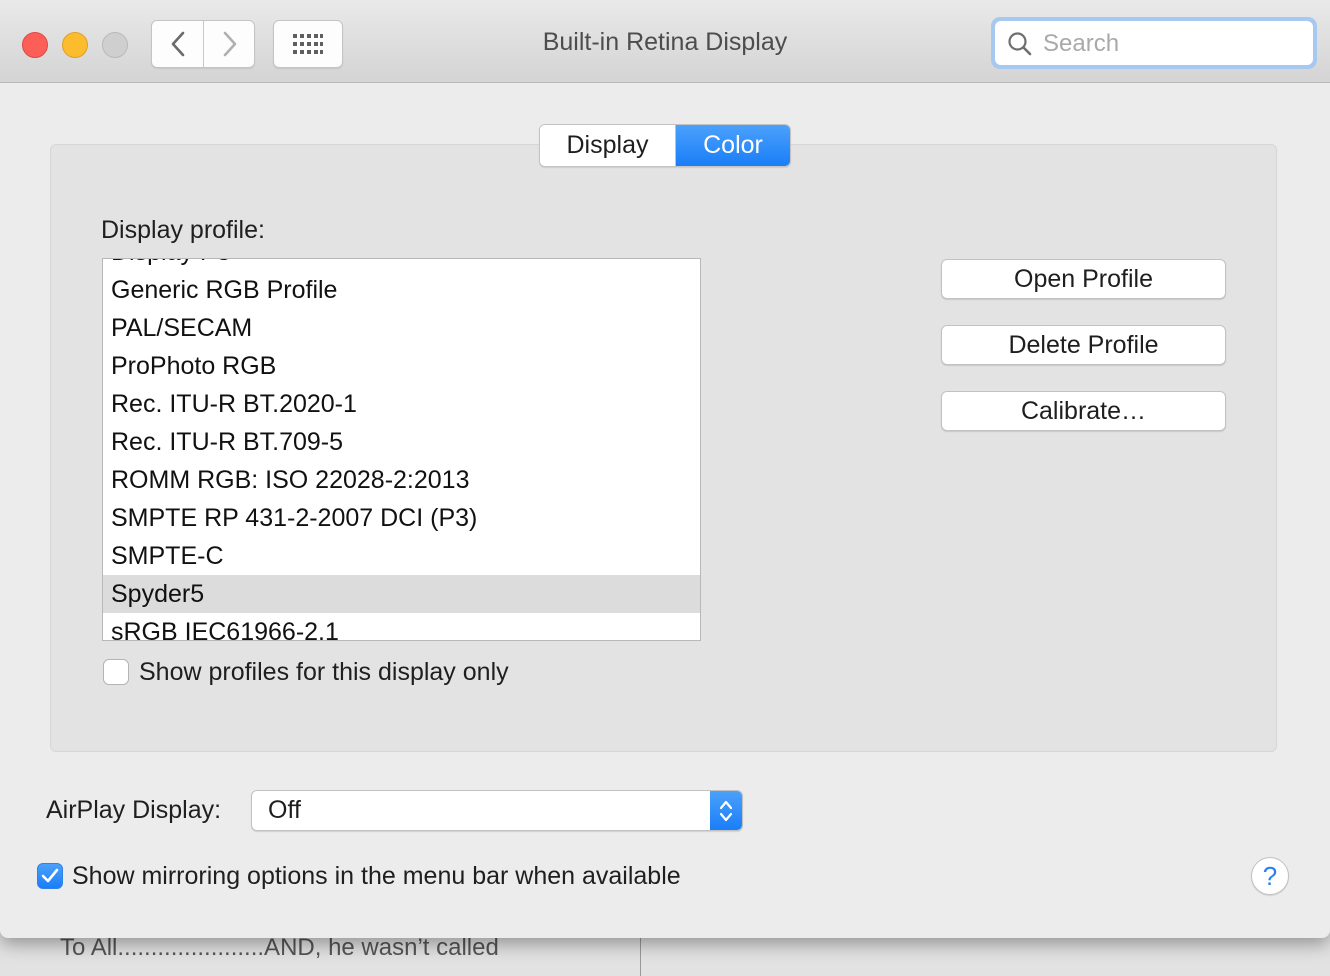 This screenshot has width=1330, height=976. What do you see at coordinates (401, 442) in the screenshot?
I see `profile-item: Rec. ITU-R BT.709-5` at bounding box center [401, 442].